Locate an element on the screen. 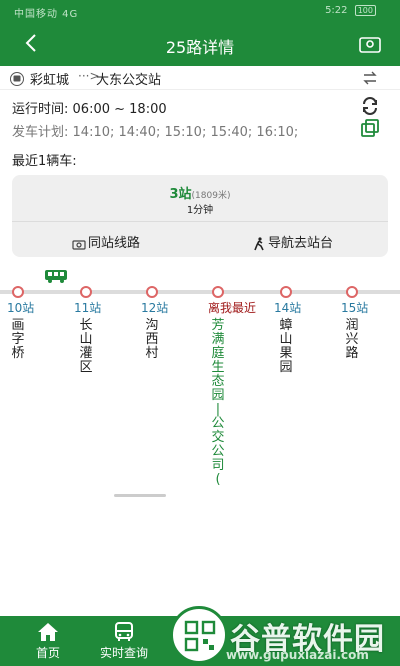  navigate-to-stop-label: 导航去站台 is located at coordinates (301, 243).